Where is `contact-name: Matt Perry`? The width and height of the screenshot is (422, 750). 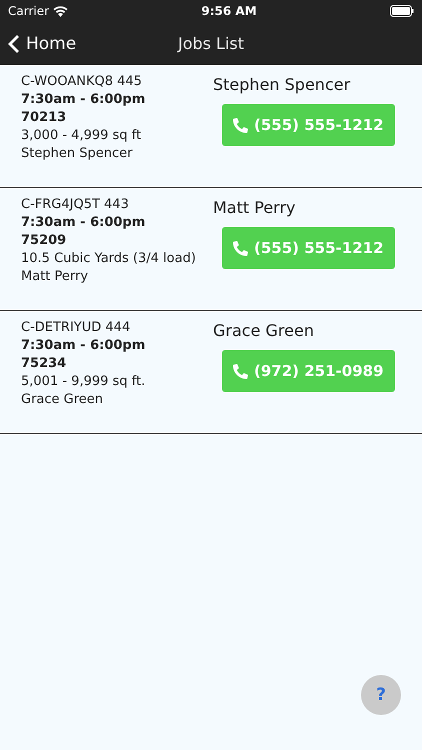
contact-name: Matt Perry is located at coordinates (55, 277).